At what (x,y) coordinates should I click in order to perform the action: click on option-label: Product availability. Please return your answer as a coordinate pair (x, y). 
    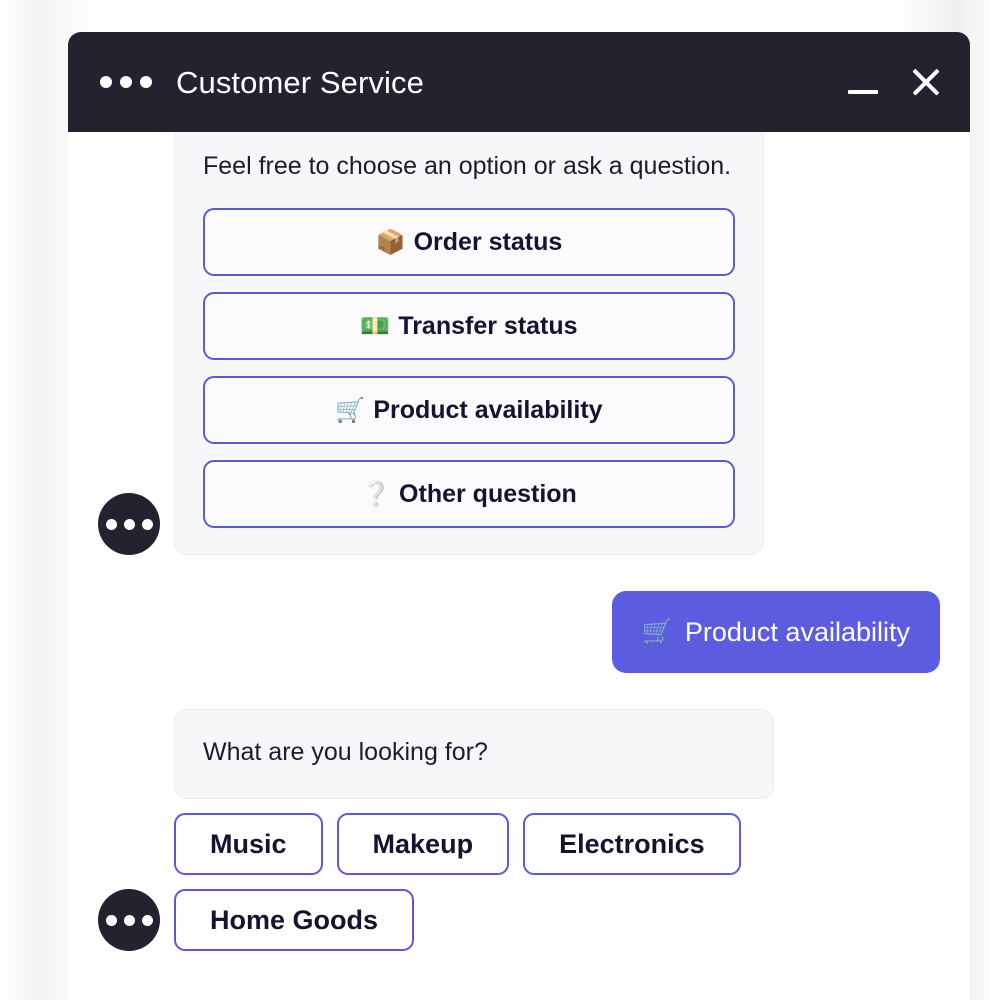
    Looking at the image, I should click on (488, 409).